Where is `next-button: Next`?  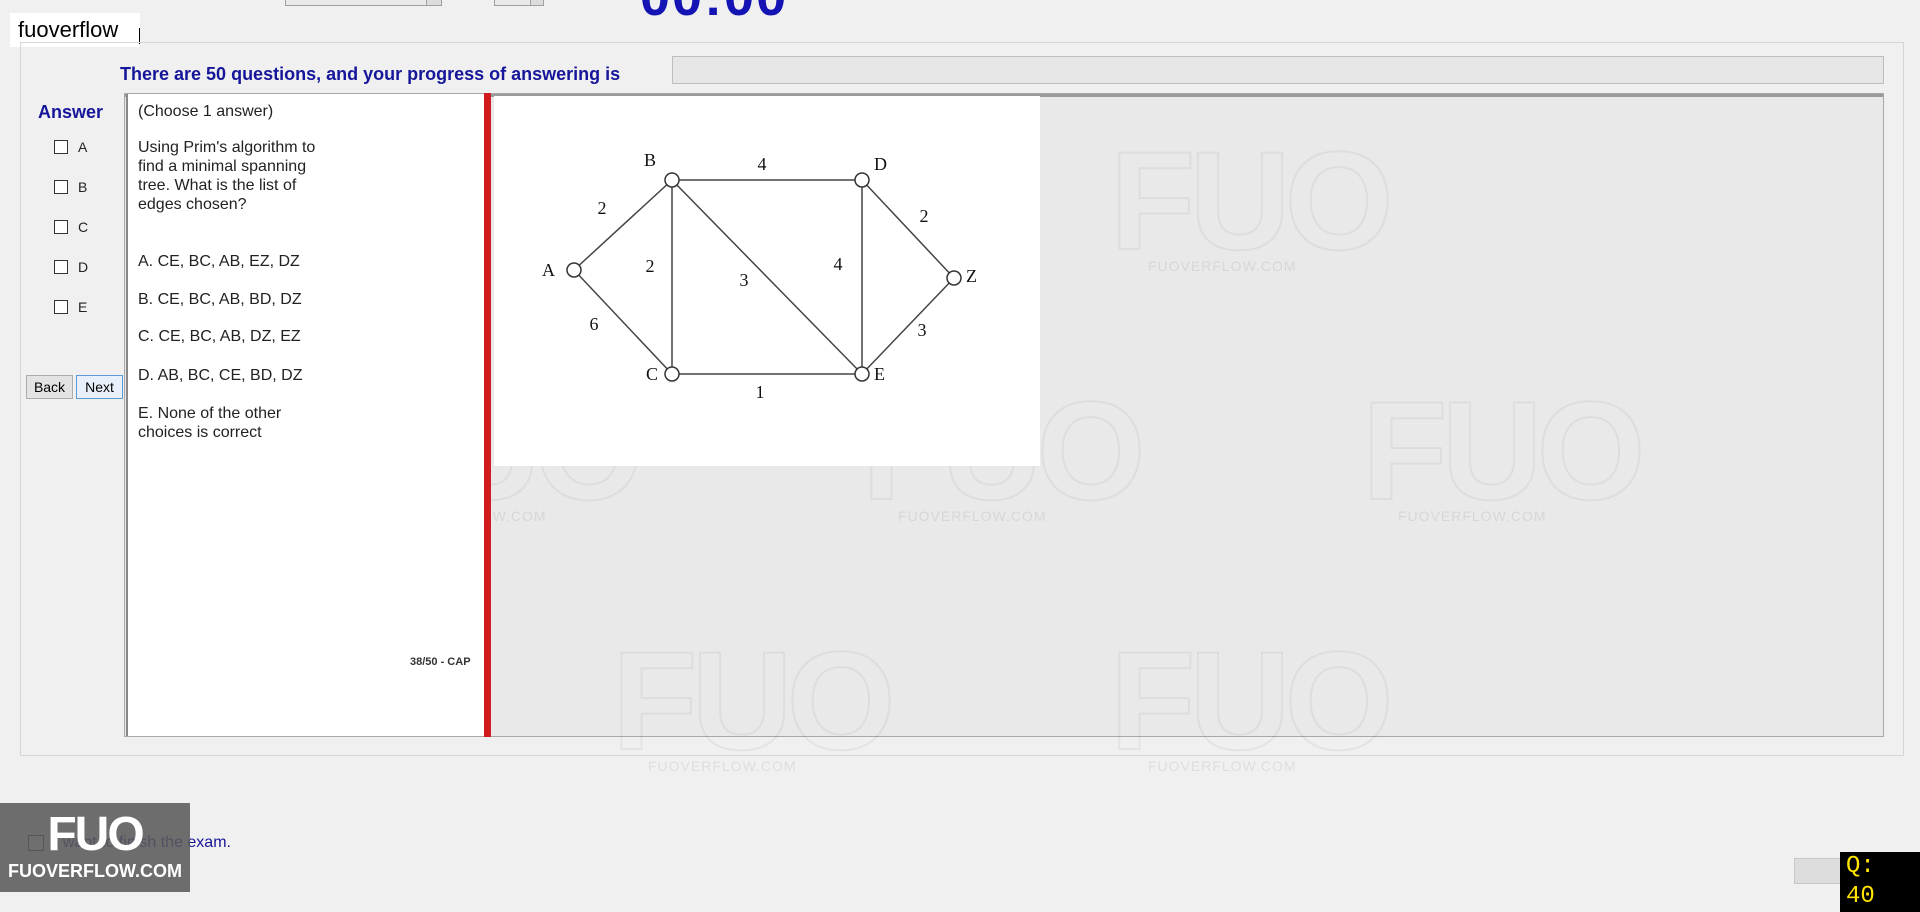
next-button: Next is located at coordinates (99, 387).